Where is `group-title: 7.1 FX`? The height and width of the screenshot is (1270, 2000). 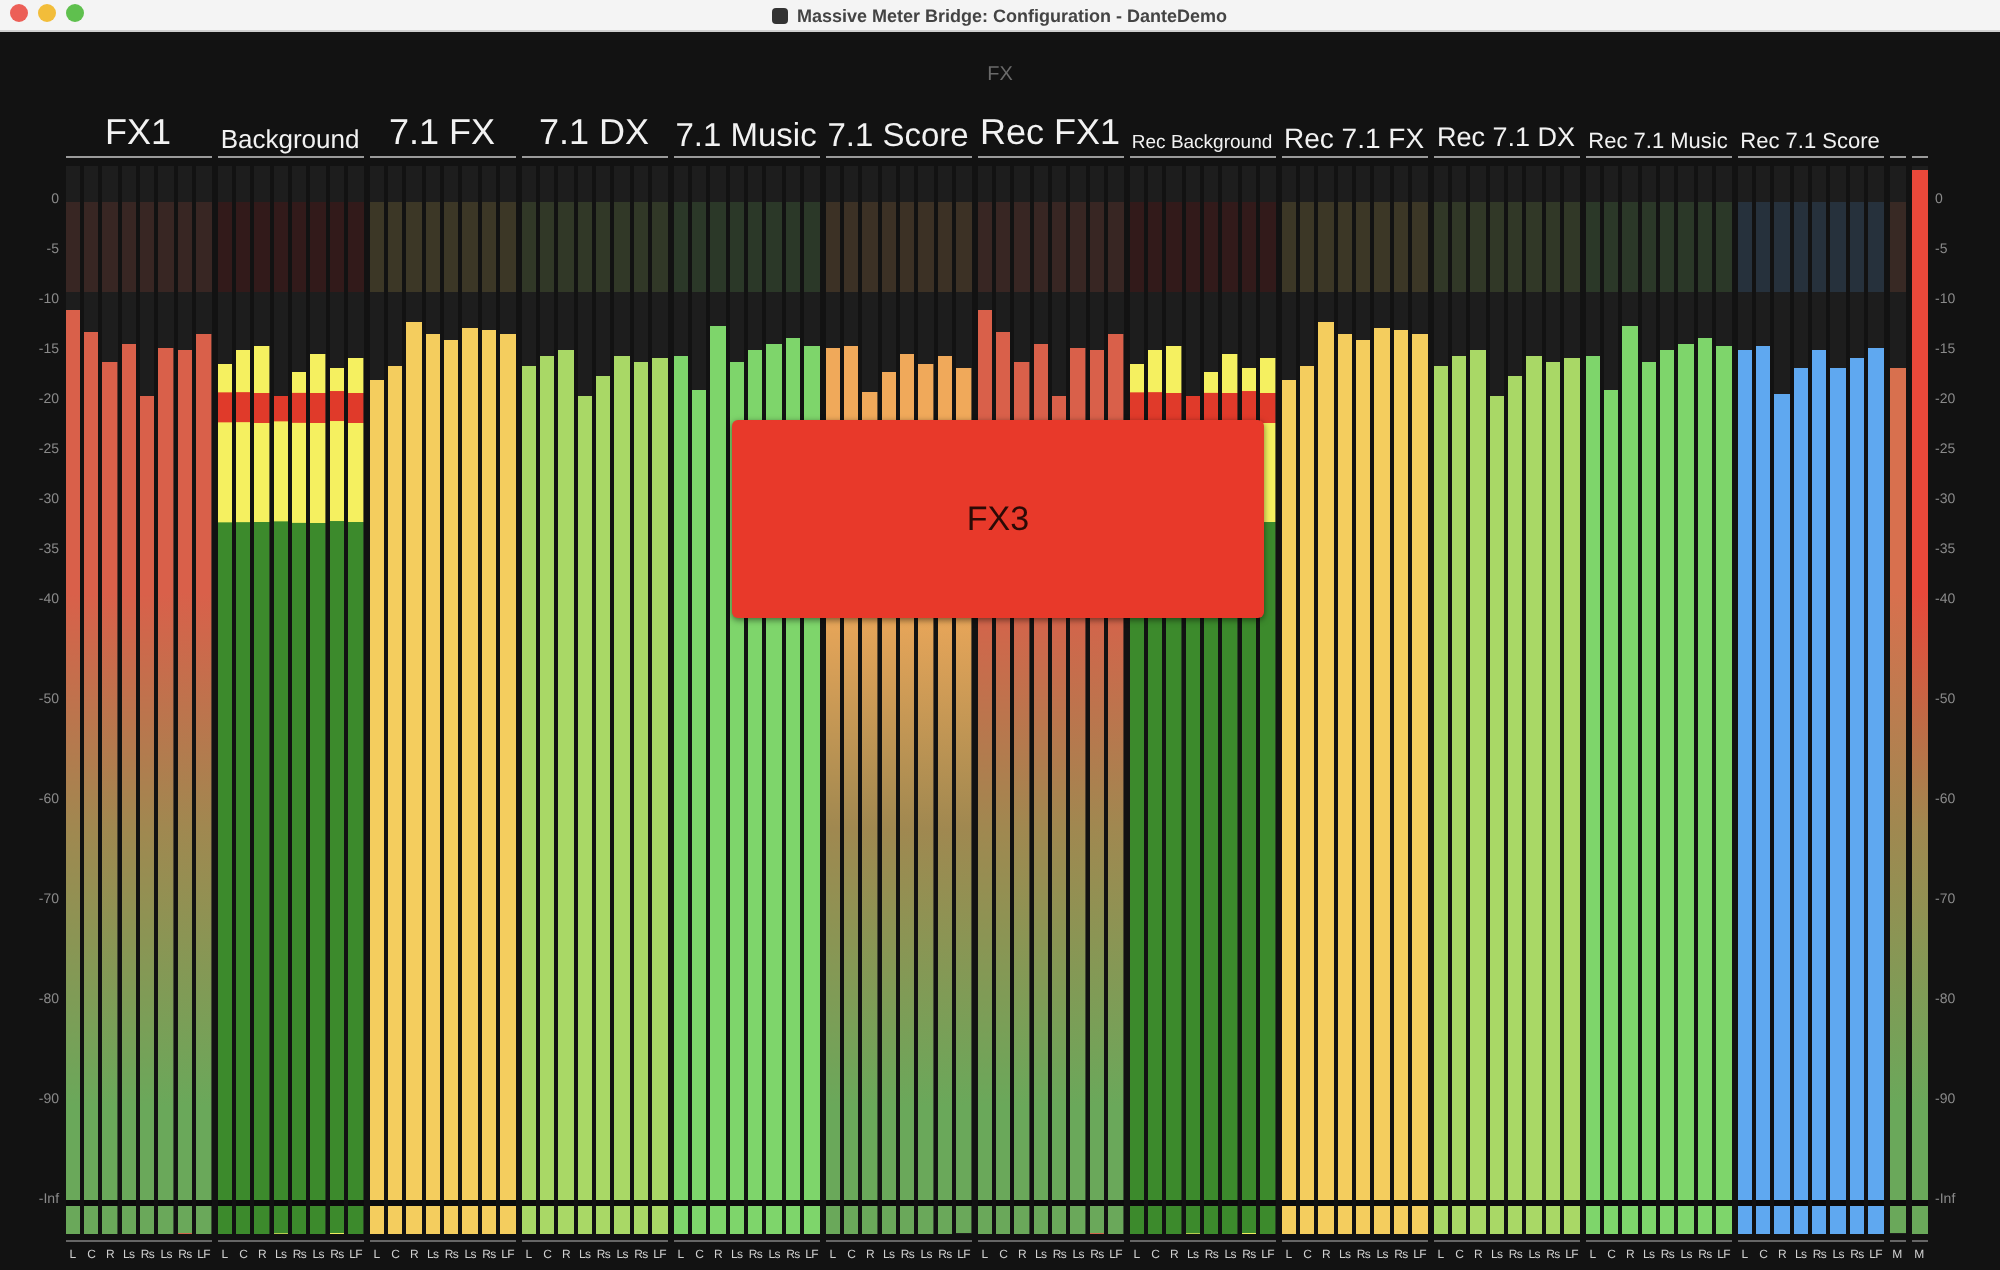
group-title: 7.1 FX is located at coordinates (442, 135).